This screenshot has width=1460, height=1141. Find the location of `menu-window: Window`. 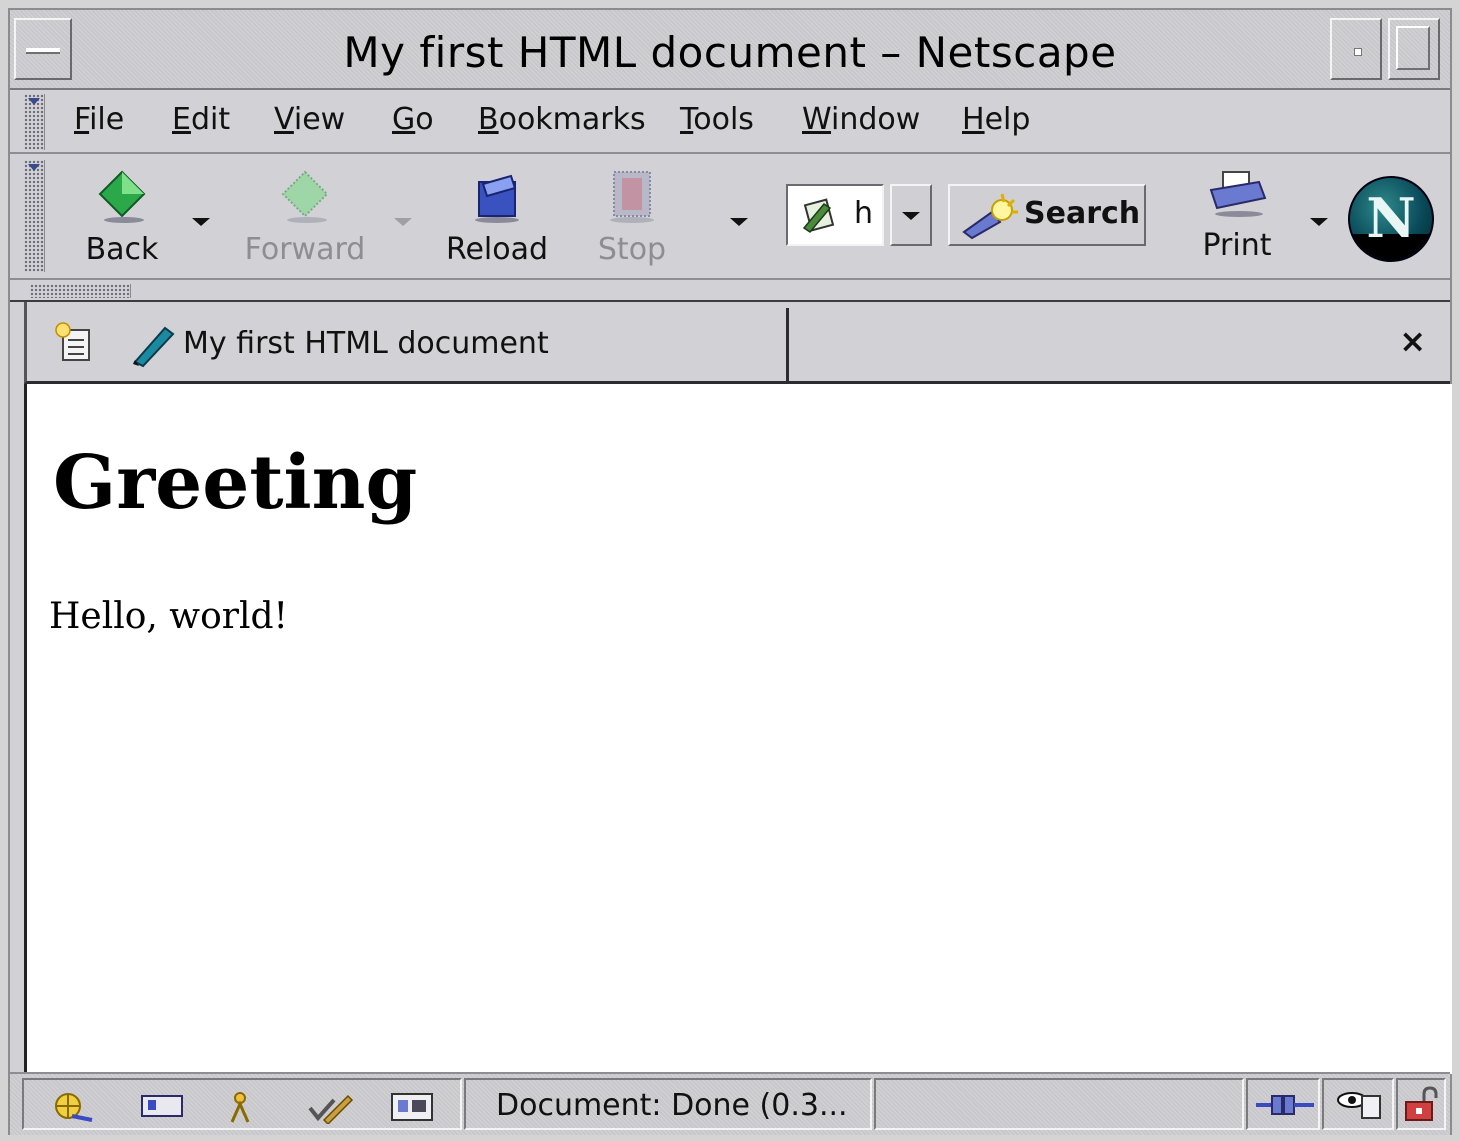

menu-window: Window is located at coordinates (861, 119).